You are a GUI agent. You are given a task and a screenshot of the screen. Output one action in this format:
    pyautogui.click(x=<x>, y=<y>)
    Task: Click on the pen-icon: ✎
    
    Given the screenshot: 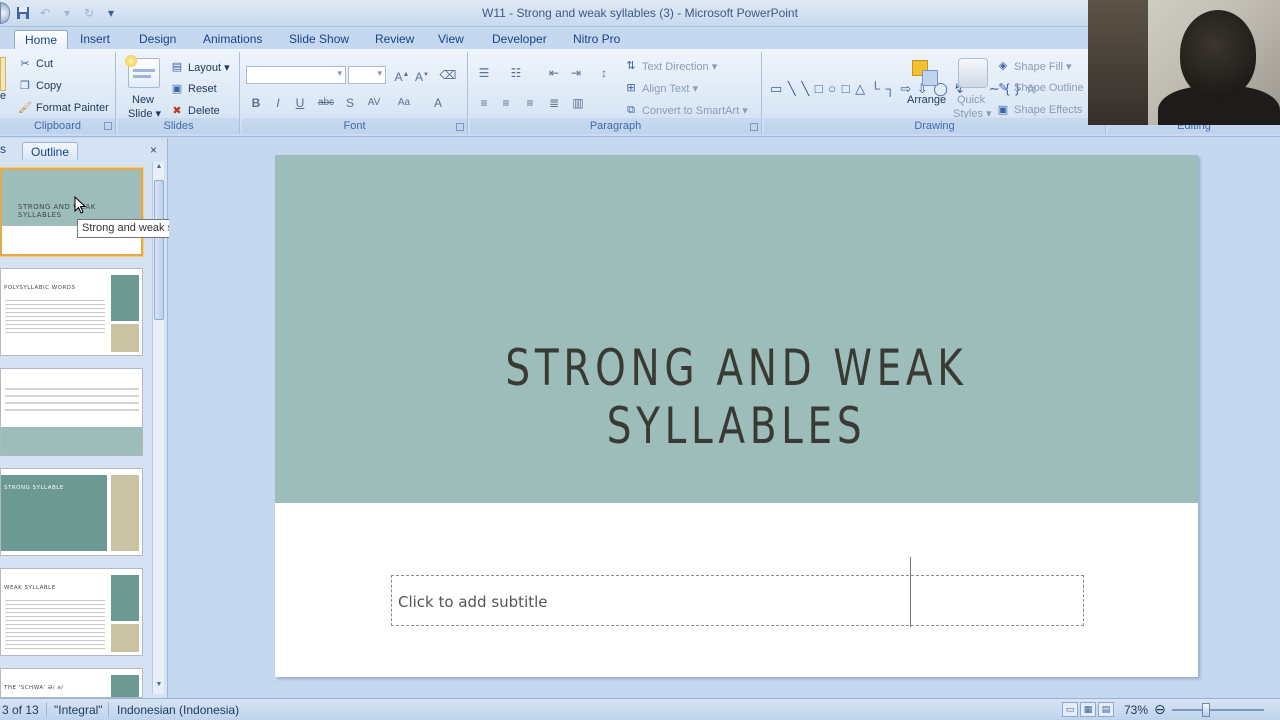 What is the action you would take?
    pyautogui.click(x=1003, y=88)
    